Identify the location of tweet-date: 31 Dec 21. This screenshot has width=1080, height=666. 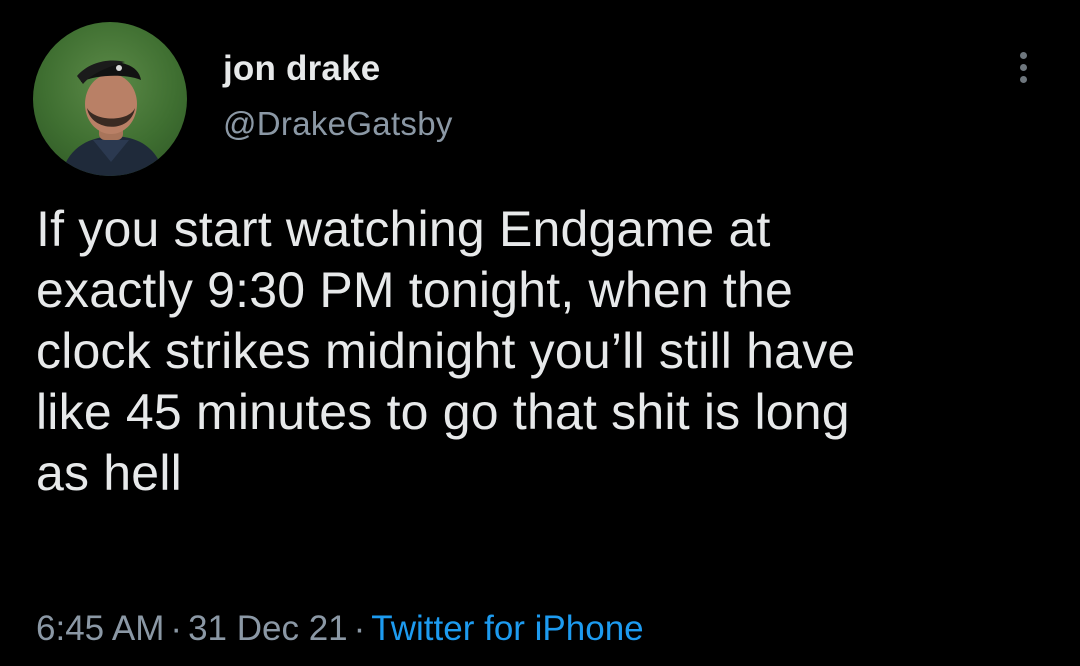
(268, 628).